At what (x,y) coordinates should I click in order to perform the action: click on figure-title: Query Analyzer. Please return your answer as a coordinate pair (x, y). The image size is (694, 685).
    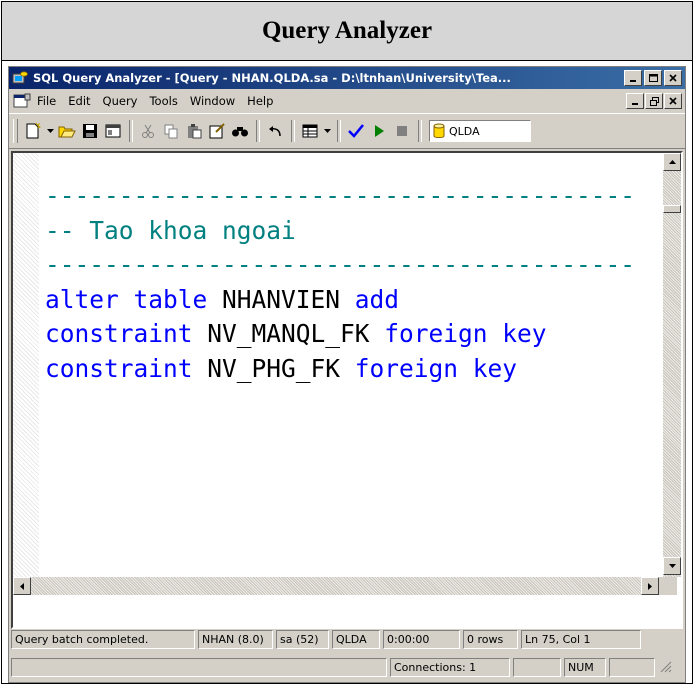
    Looking at the image, I should click on (347, 30).